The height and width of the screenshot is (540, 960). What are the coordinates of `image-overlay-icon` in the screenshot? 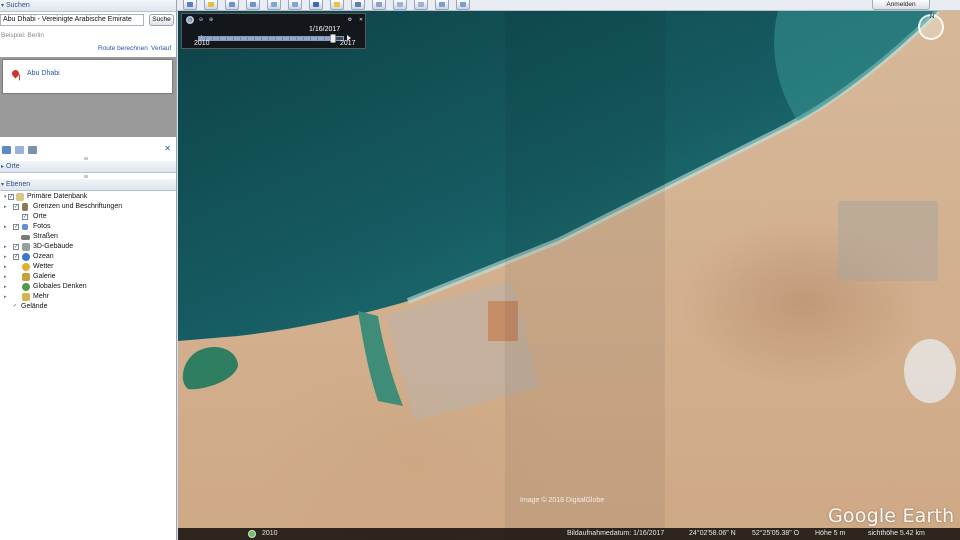 It's located at (274, 5).